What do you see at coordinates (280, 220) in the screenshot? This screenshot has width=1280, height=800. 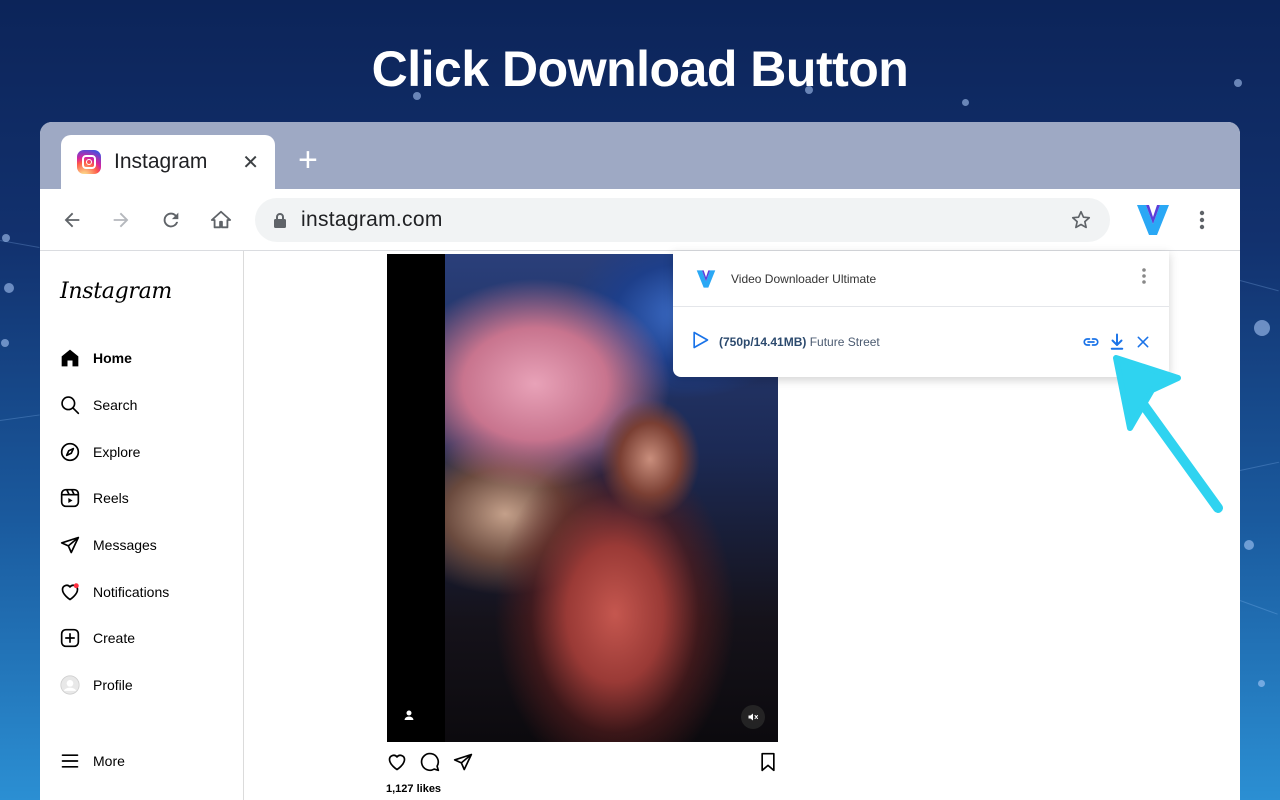 I see `lock-icon` at bounding box center [280, 220].